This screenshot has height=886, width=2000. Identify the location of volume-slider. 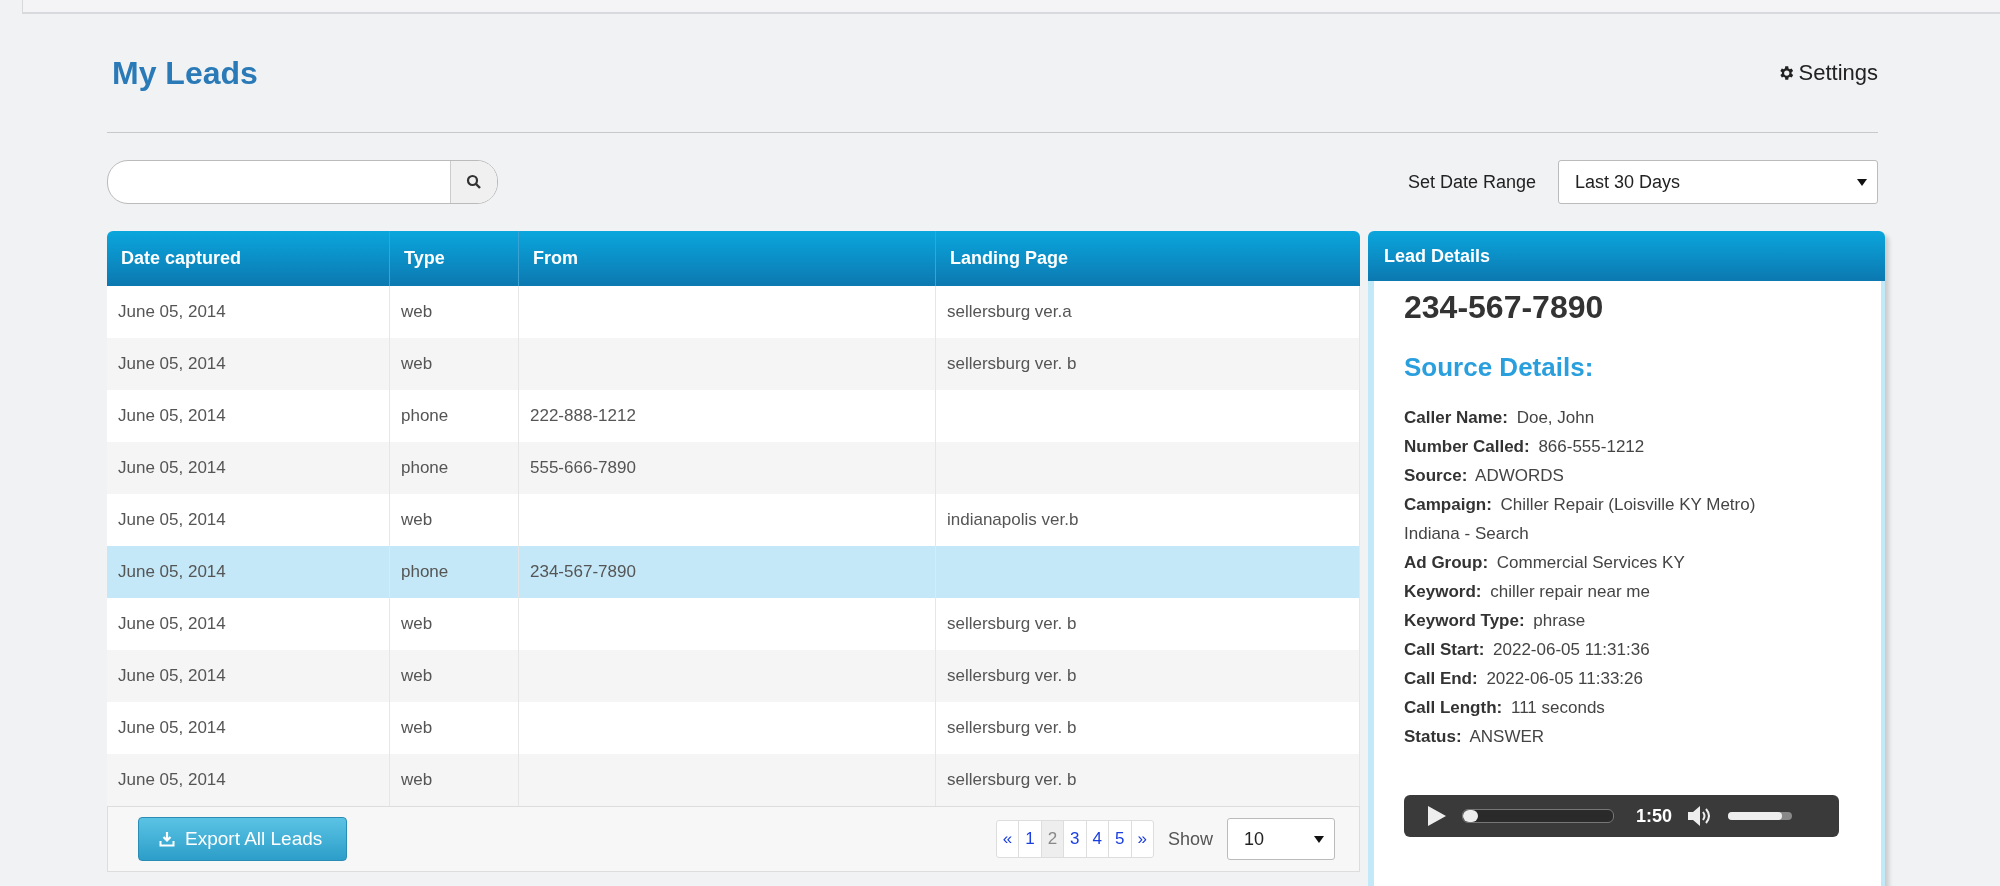
(1760, 816).